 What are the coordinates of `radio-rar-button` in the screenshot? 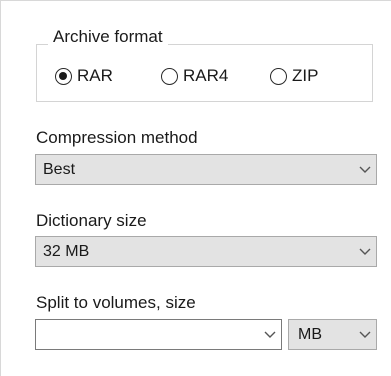 It's located at (63, 76).